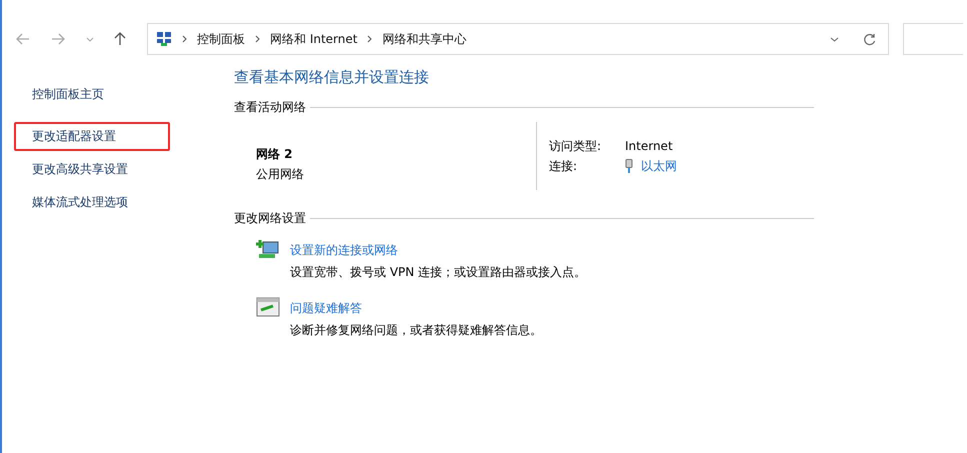  I want to click on forward-arrow-icon, so click(58, 39).